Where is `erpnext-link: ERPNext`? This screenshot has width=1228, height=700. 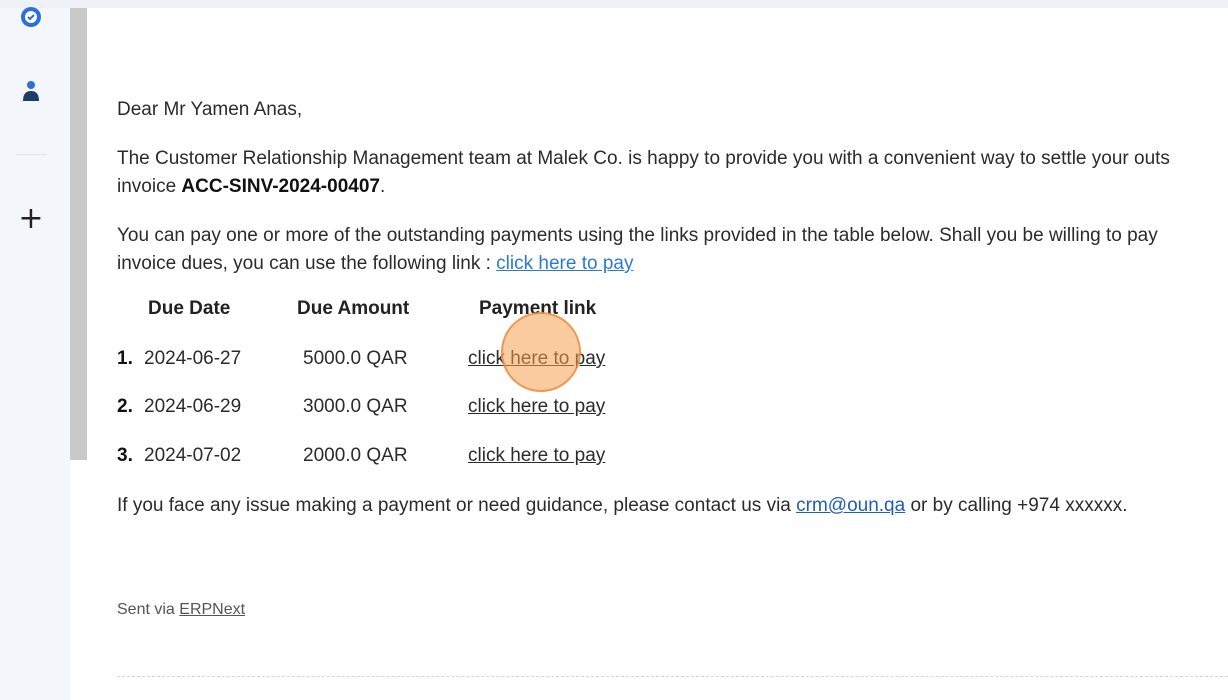 erpnext-link: ERPNext is located at coordinates (212, 609).